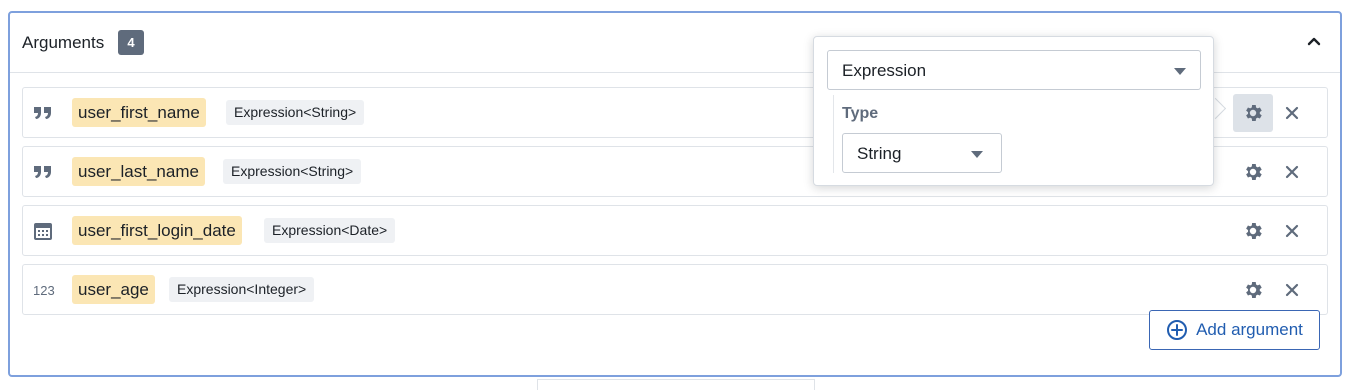  What do you see at coordinates (113, 289) in the screenshot?
I see `argument-name: user_age` at bounding box center [113, 289].